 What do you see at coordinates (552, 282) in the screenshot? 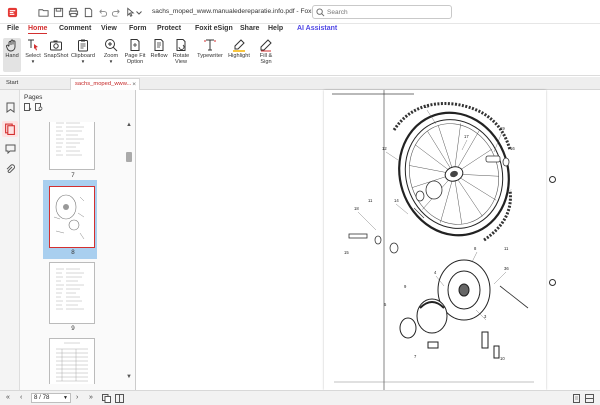
I see `page-edge-marker` at bounding box center [552, 282].